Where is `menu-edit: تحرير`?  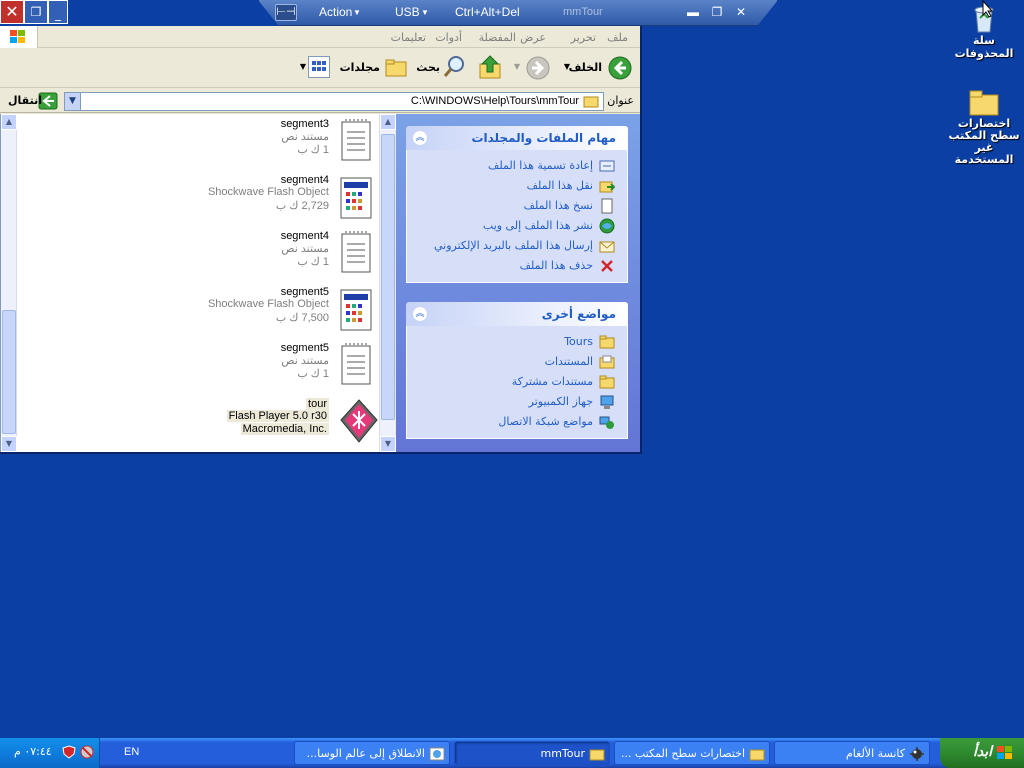 menu-edit: تحرير is located at coordinates (583, 37).